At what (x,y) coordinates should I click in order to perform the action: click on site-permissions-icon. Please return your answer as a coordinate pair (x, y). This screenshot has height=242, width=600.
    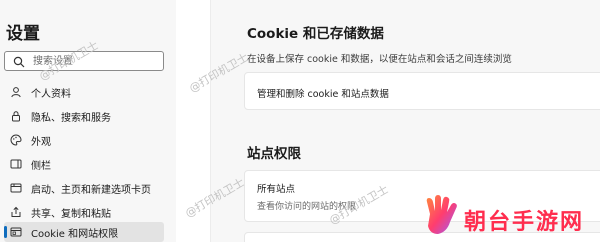
    Looking at the image, I should click on (16, 232).